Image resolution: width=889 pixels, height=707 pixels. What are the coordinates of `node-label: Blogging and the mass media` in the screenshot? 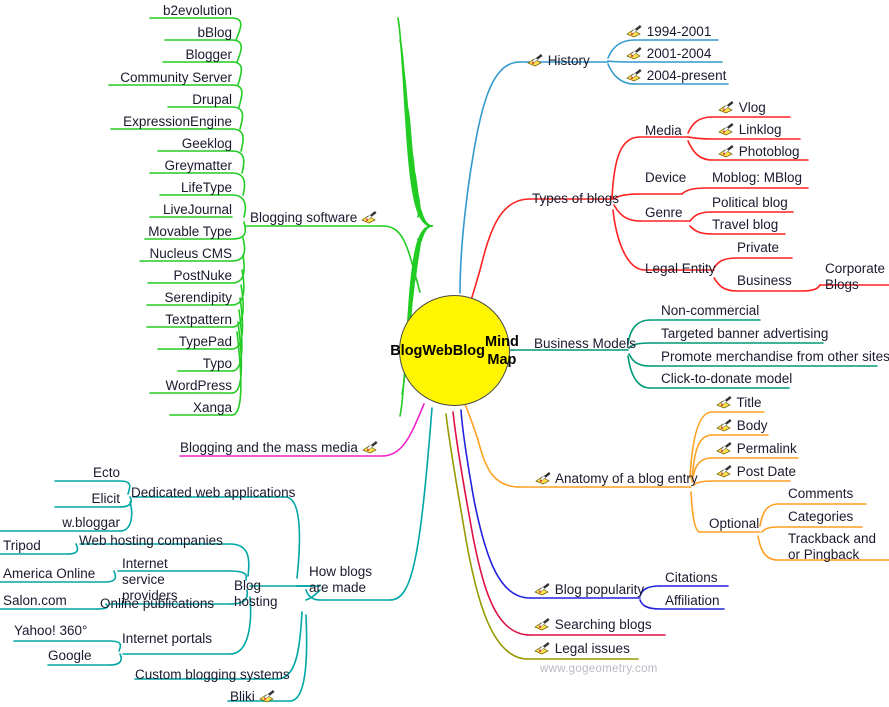 It's located at (269, 447).